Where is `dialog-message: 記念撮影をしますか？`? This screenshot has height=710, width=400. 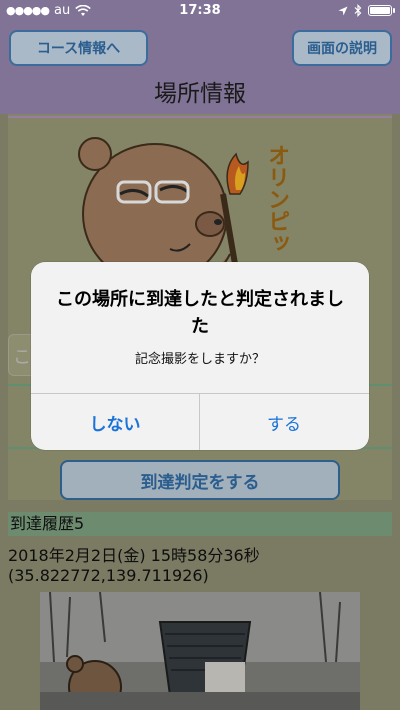 dialog-message: 記念撮影をしますか？ is located at coordinates (199, 359).